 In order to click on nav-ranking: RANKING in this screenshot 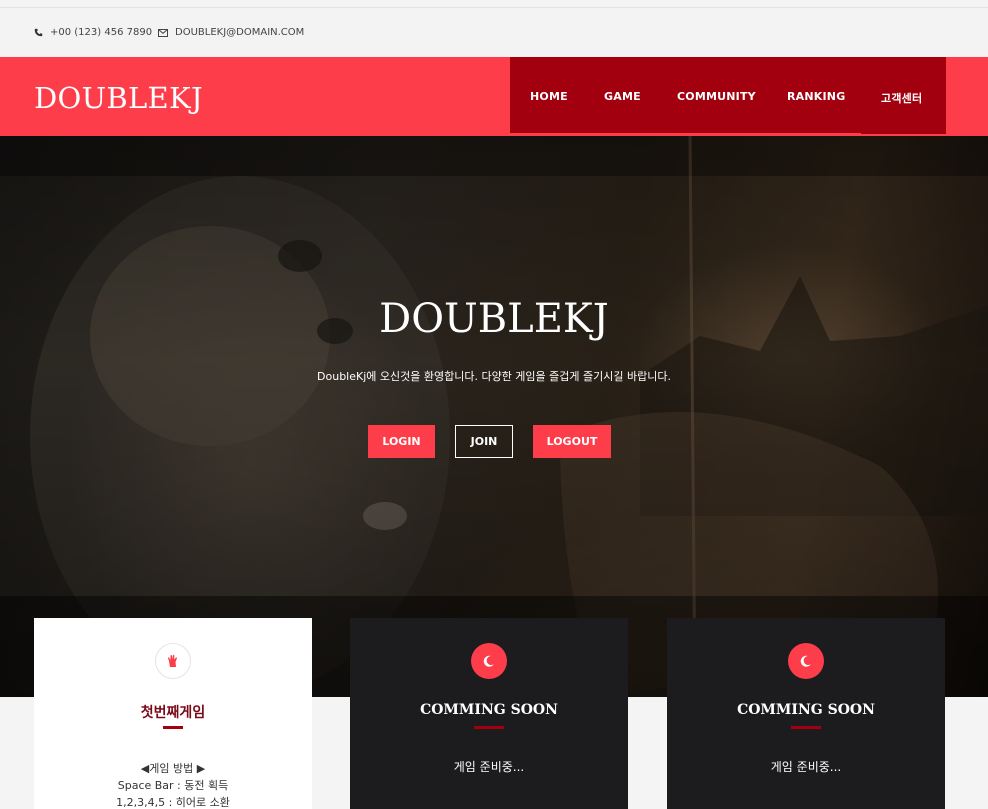, I will do `click(816, 96)`.